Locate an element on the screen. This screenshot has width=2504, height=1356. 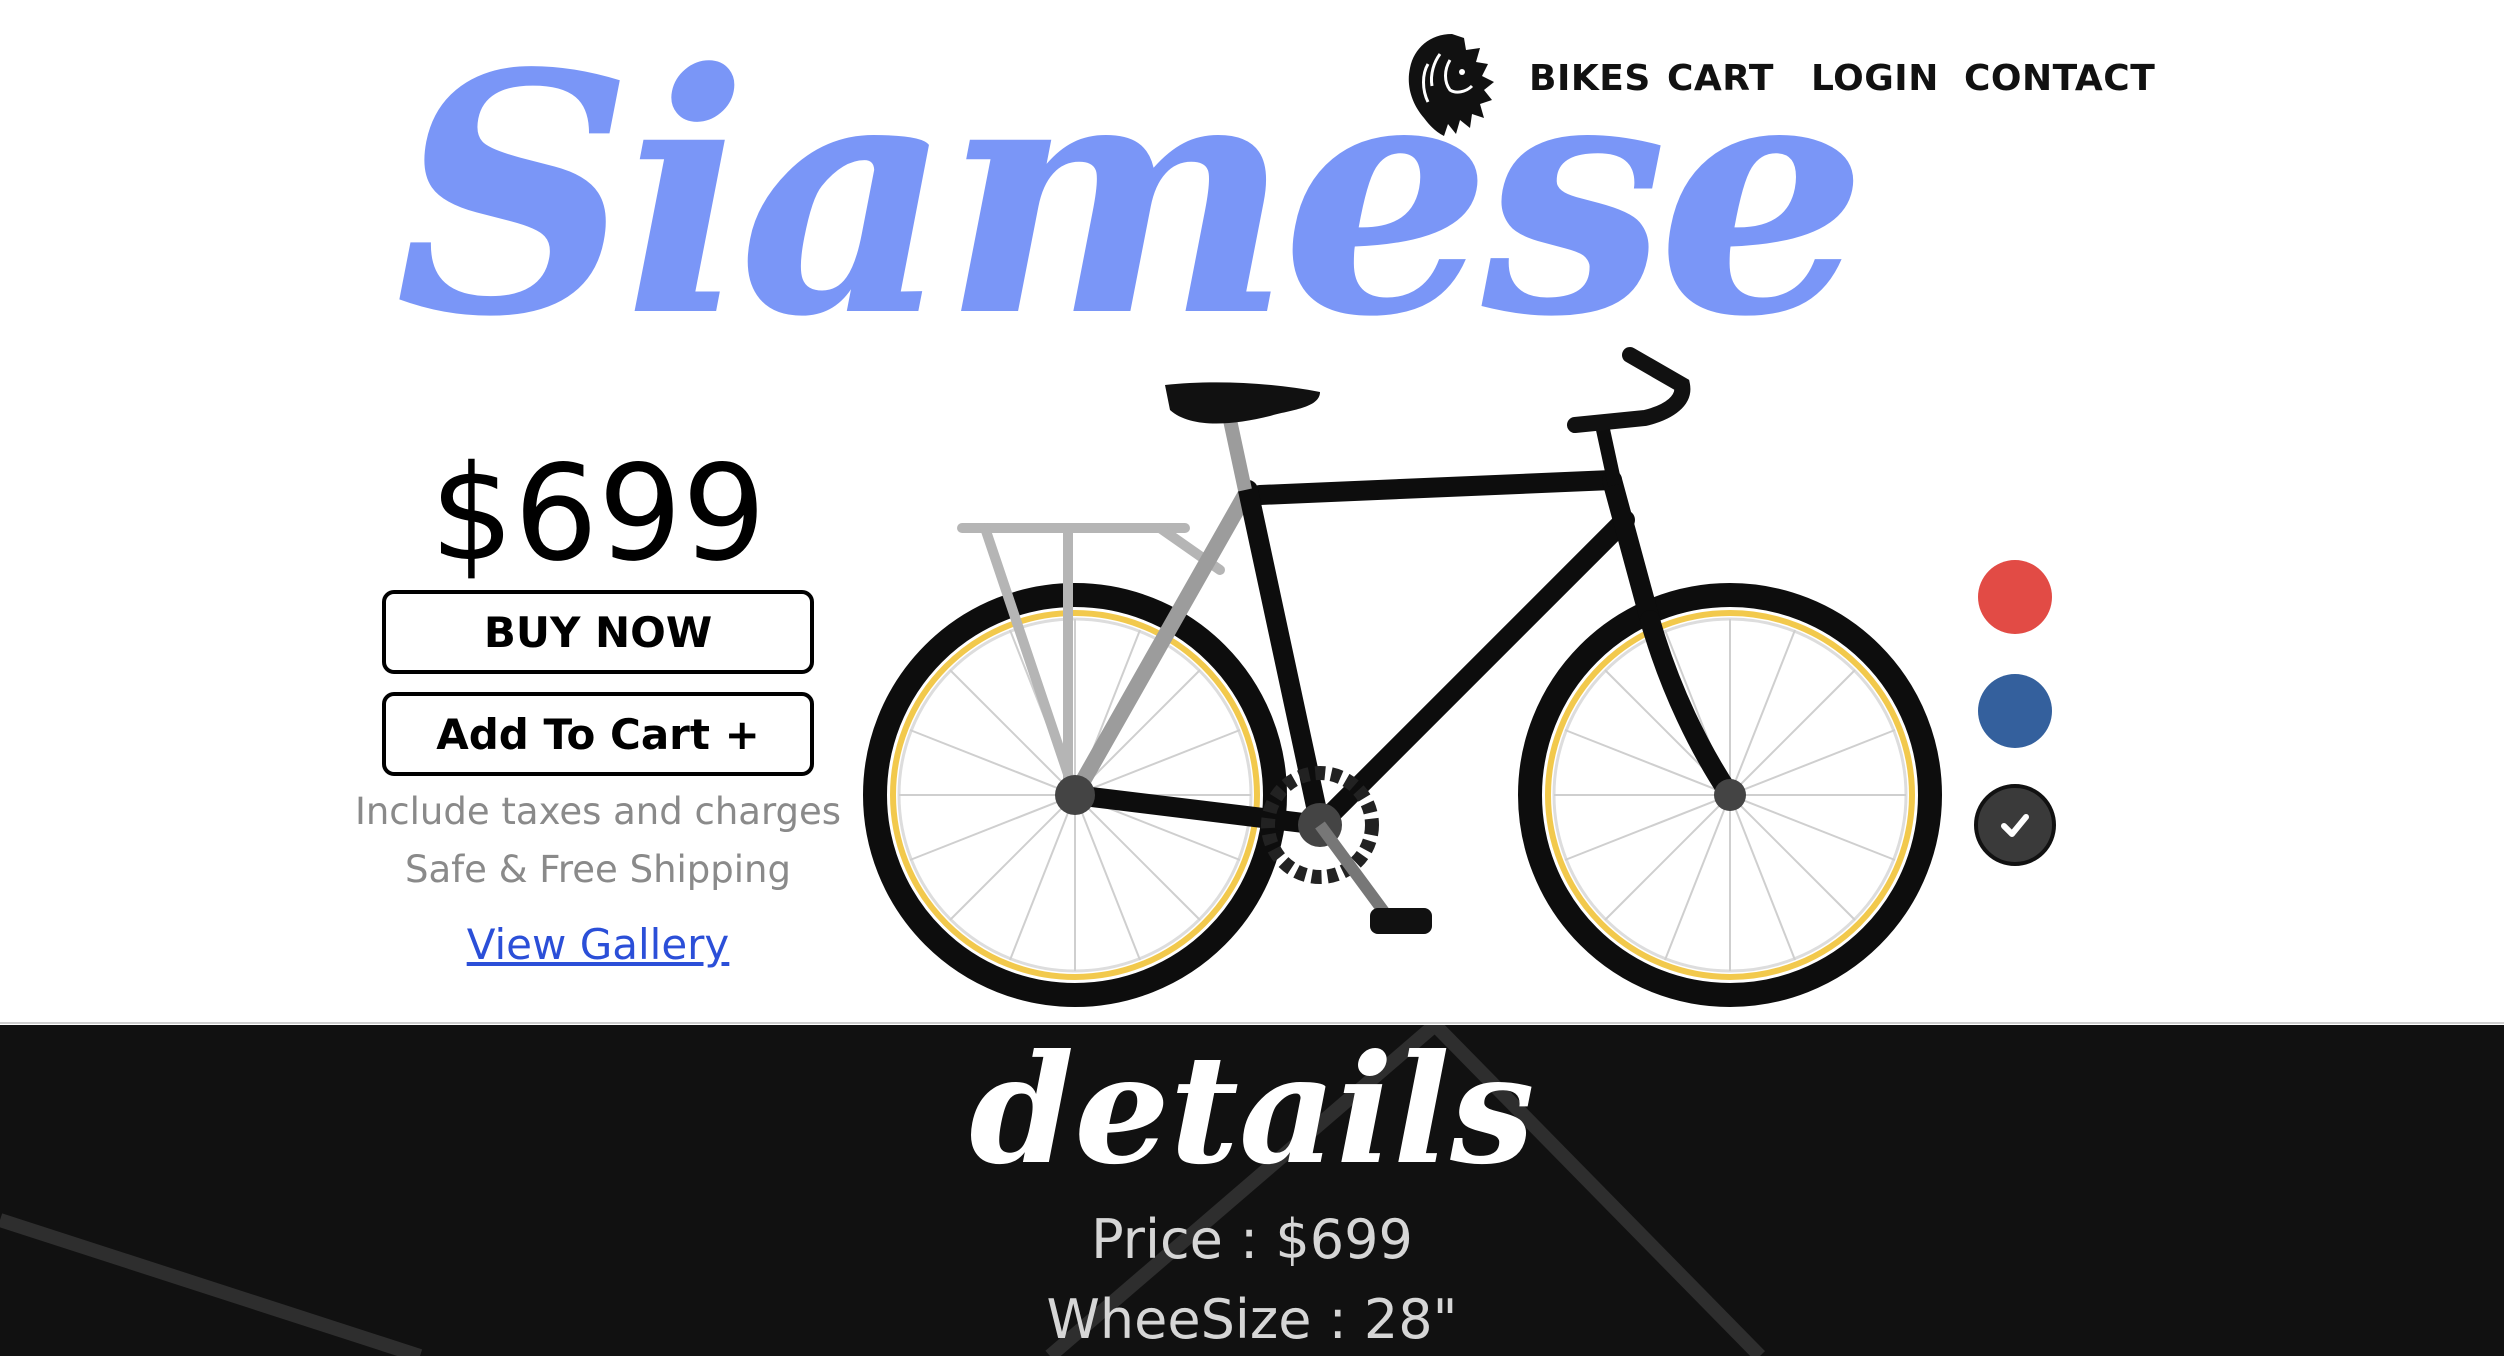
lion-head-icon is located at coordinates (1448, 84).